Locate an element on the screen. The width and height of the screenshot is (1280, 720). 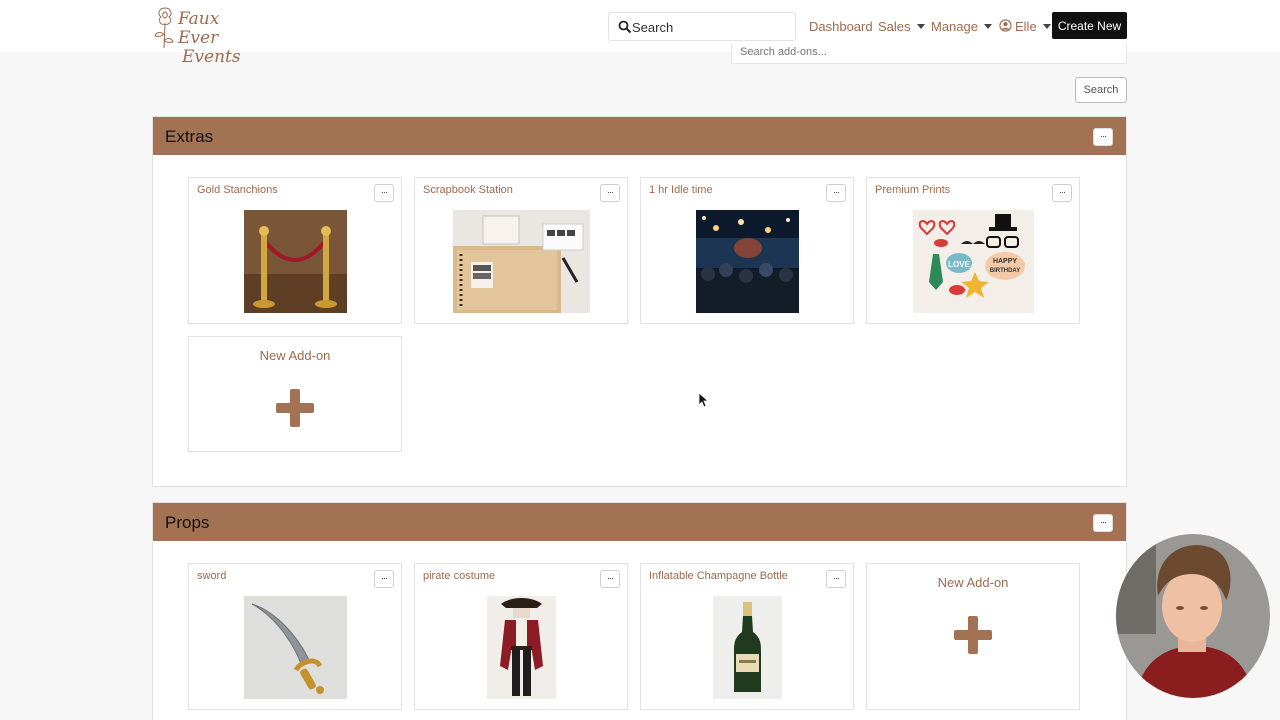
nav-manage-label: Manage is located at coordinates (954, 26).